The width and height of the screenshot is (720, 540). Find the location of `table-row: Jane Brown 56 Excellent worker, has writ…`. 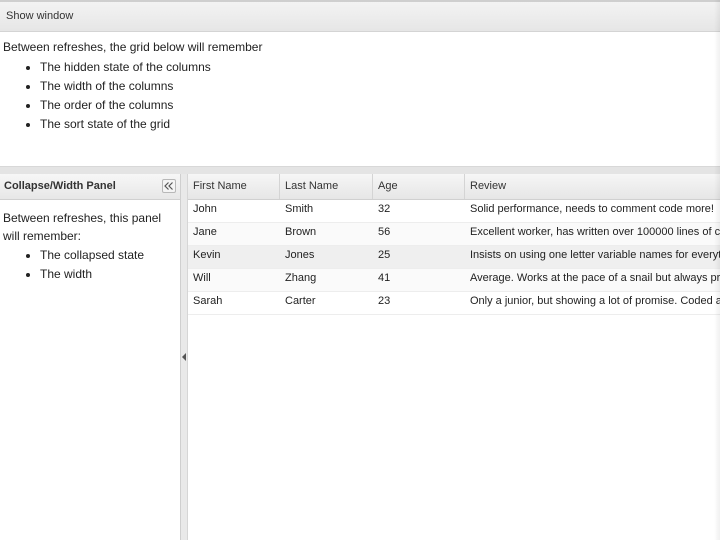

table-row: Jane Brown 56 Excellent worker, has writ… is located at coordinates (454, 234).